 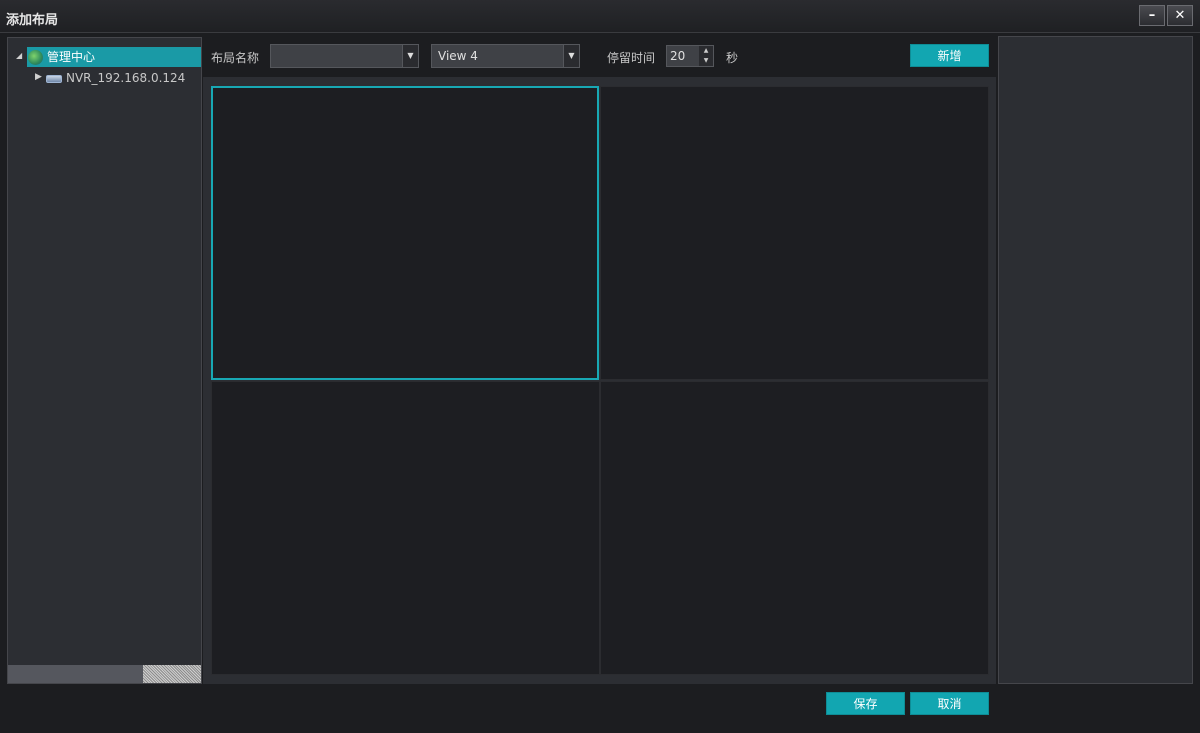 I want to click on layout-name-combo: ▼, so click(x=344, y=56).